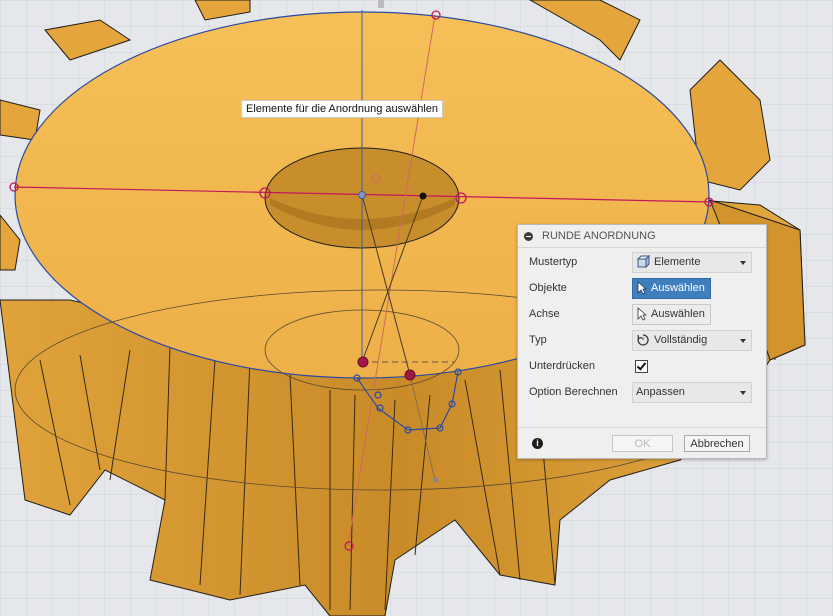  I want to click on row-axis: Achse Auswählen, so click(642, 314).